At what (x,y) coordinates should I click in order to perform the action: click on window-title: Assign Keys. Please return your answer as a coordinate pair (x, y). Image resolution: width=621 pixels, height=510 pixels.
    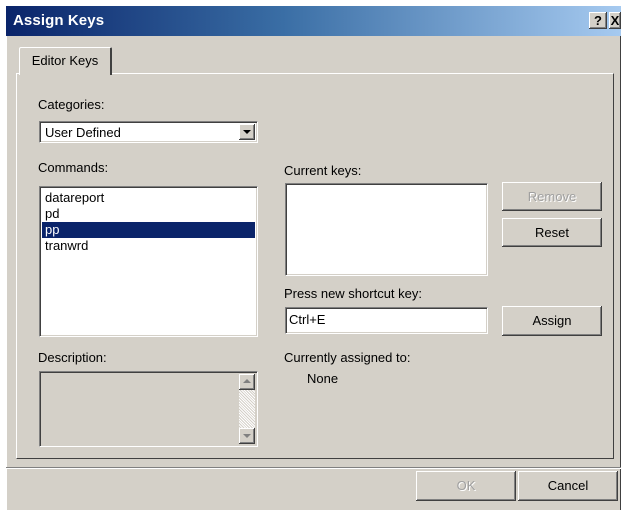
    Looking at the image, I should click on (59, 20).